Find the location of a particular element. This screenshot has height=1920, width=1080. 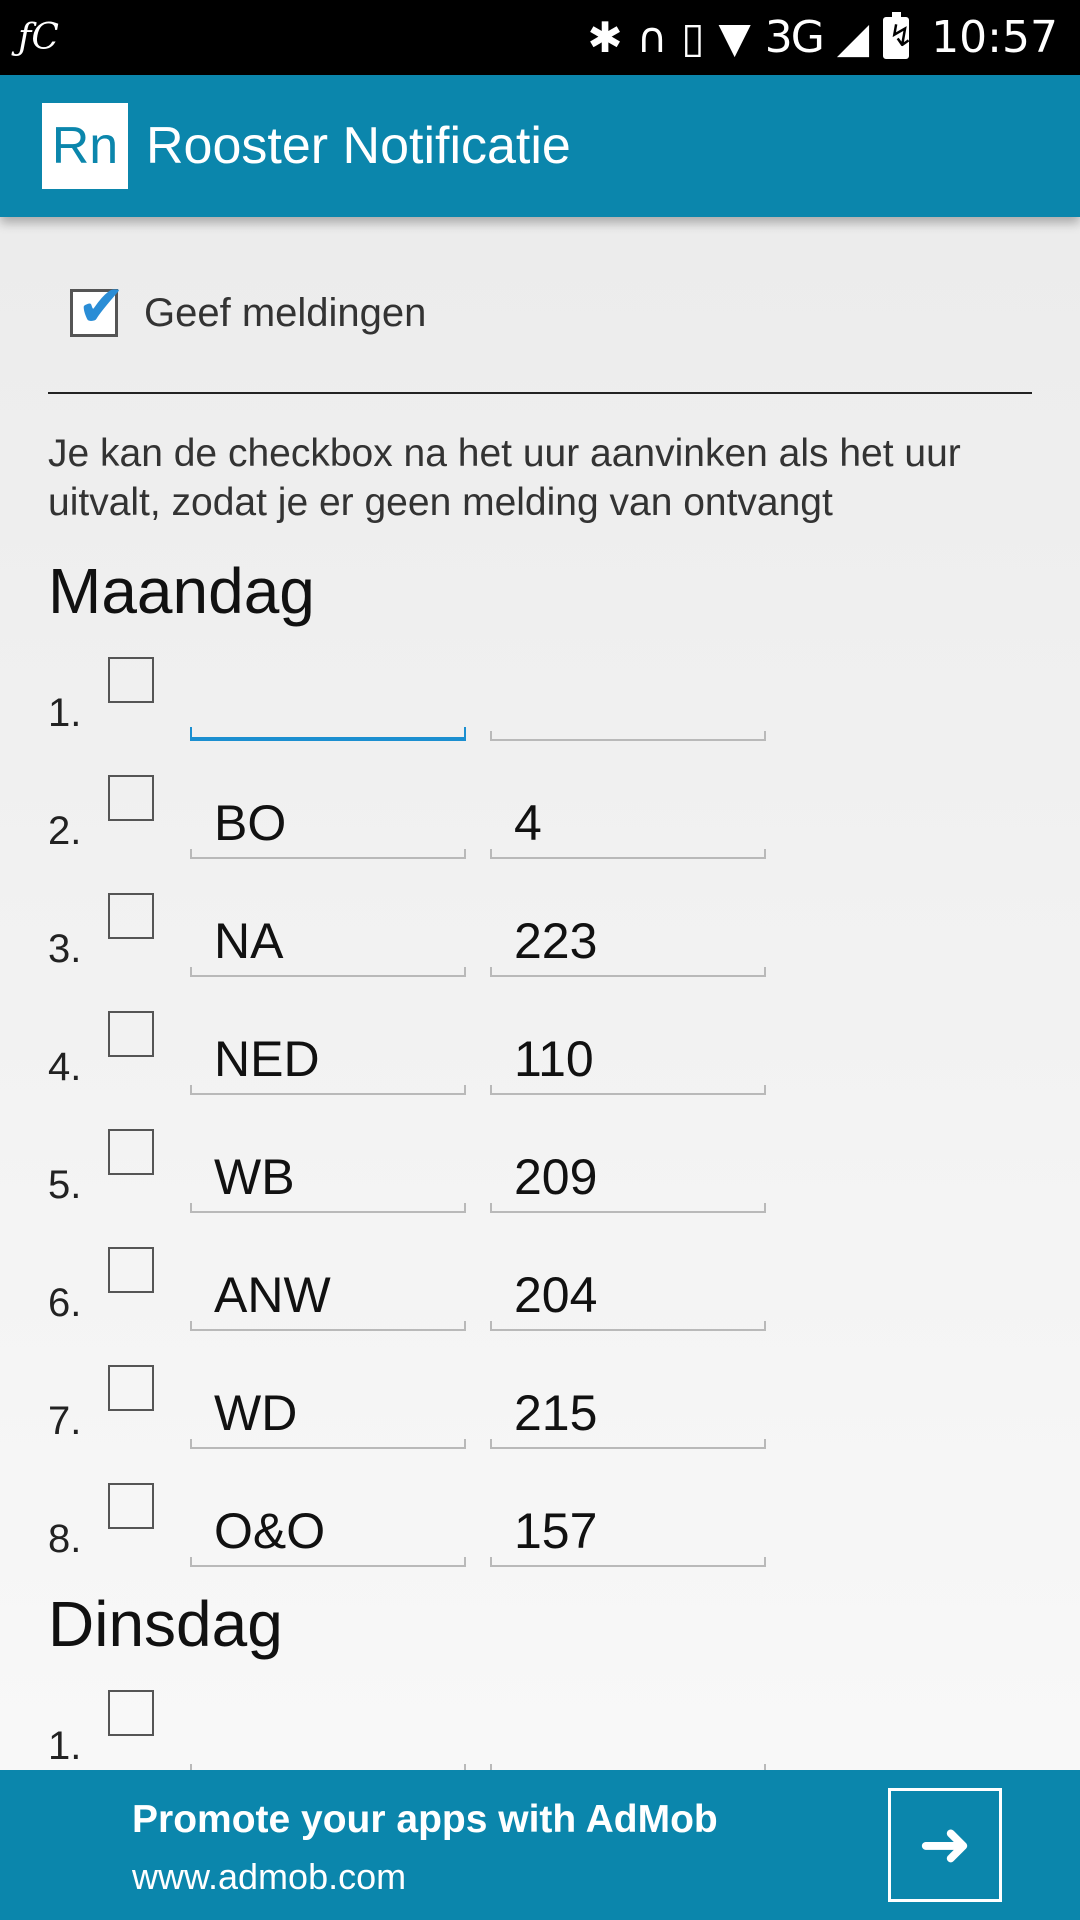

subject-field: WB is located at coordinates (328, 1177).